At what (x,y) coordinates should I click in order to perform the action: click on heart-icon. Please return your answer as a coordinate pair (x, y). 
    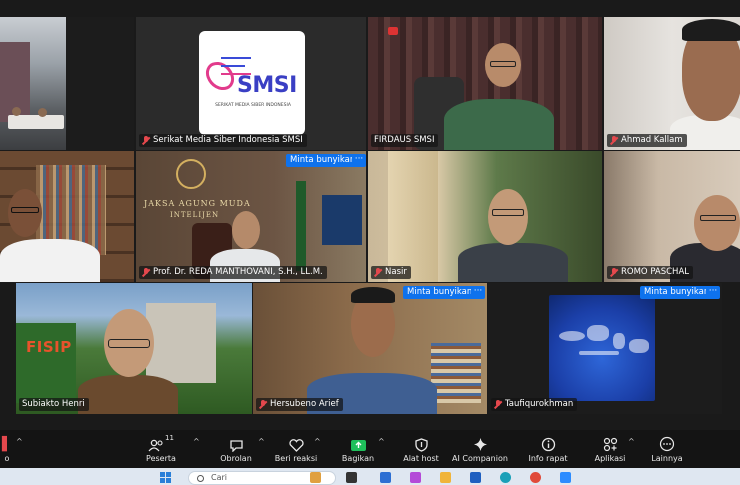
    Looking at the image, I should click on (296, 441).